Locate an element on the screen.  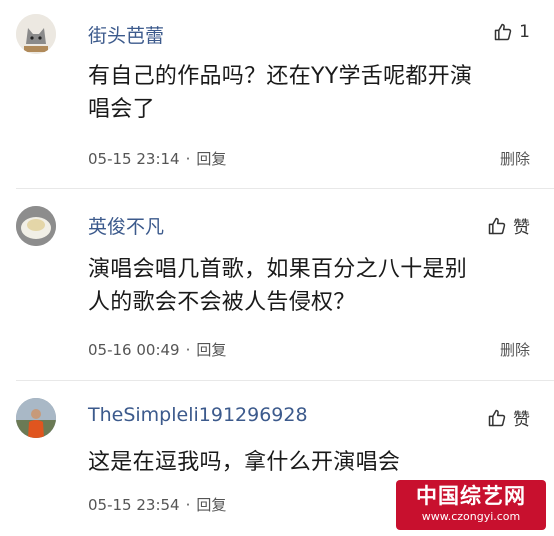
comment-meta: 05-15 23:14 · 回复 is located at coordinates (157, 158).